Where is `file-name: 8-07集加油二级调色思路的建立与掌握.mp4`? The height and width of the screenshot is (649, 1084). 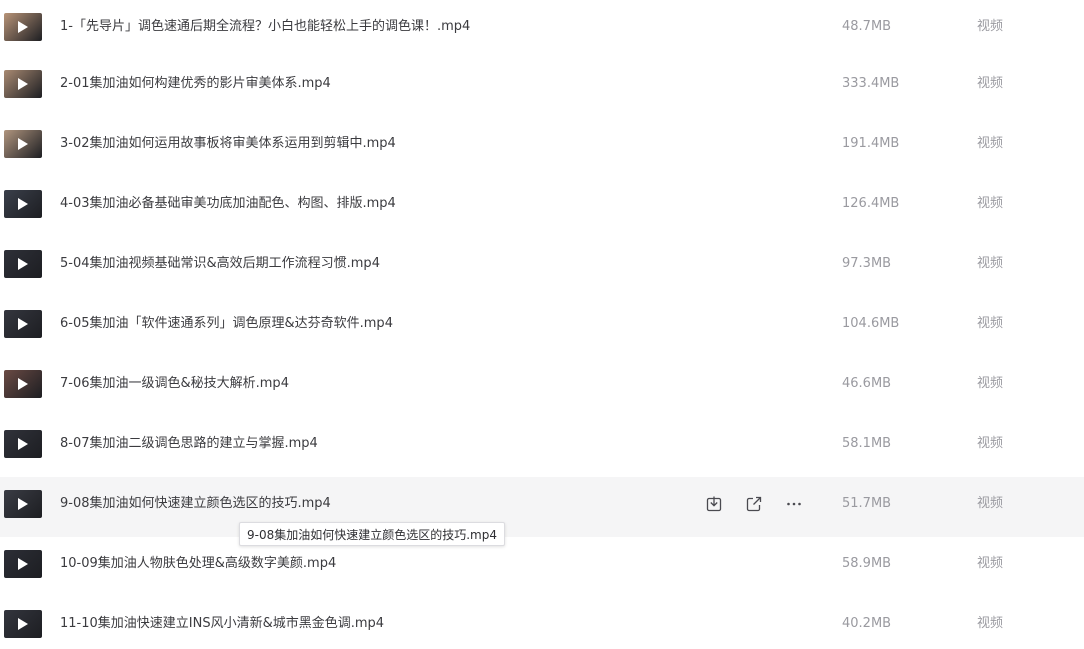
file-name: 8-07集加油二级调色思路的建立与掌握.mp4 is located at coordinates (189, 444).